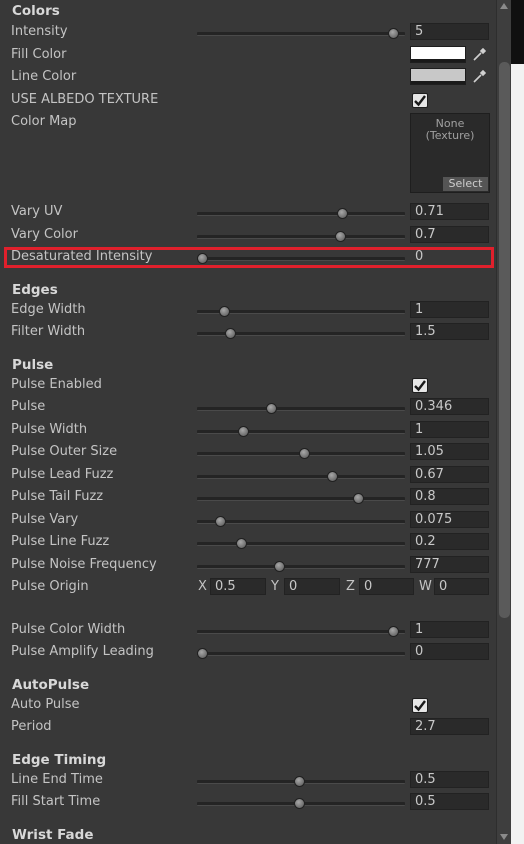 This screenshot has width=524, height=844. What do you see at coordinates (342, 213) in the screenshot?
I see `vary-uv-slider-thumb` at bounding box center [342, 213].